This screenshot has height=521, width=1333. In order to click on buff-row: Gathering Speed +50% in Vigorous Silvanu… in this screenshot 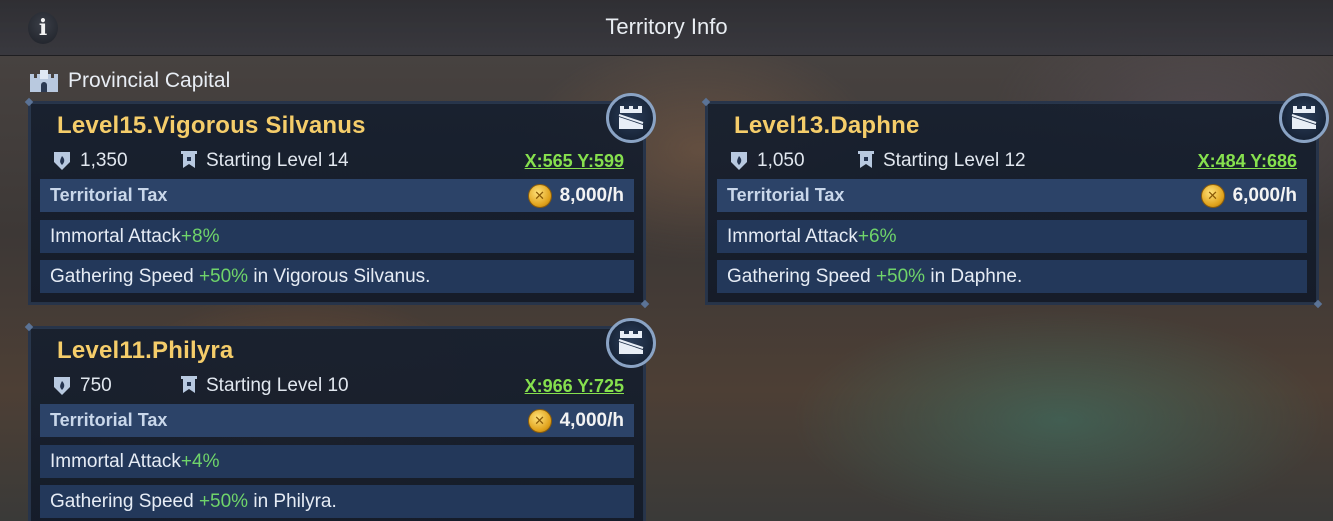, I will do `click(337, 276)`.